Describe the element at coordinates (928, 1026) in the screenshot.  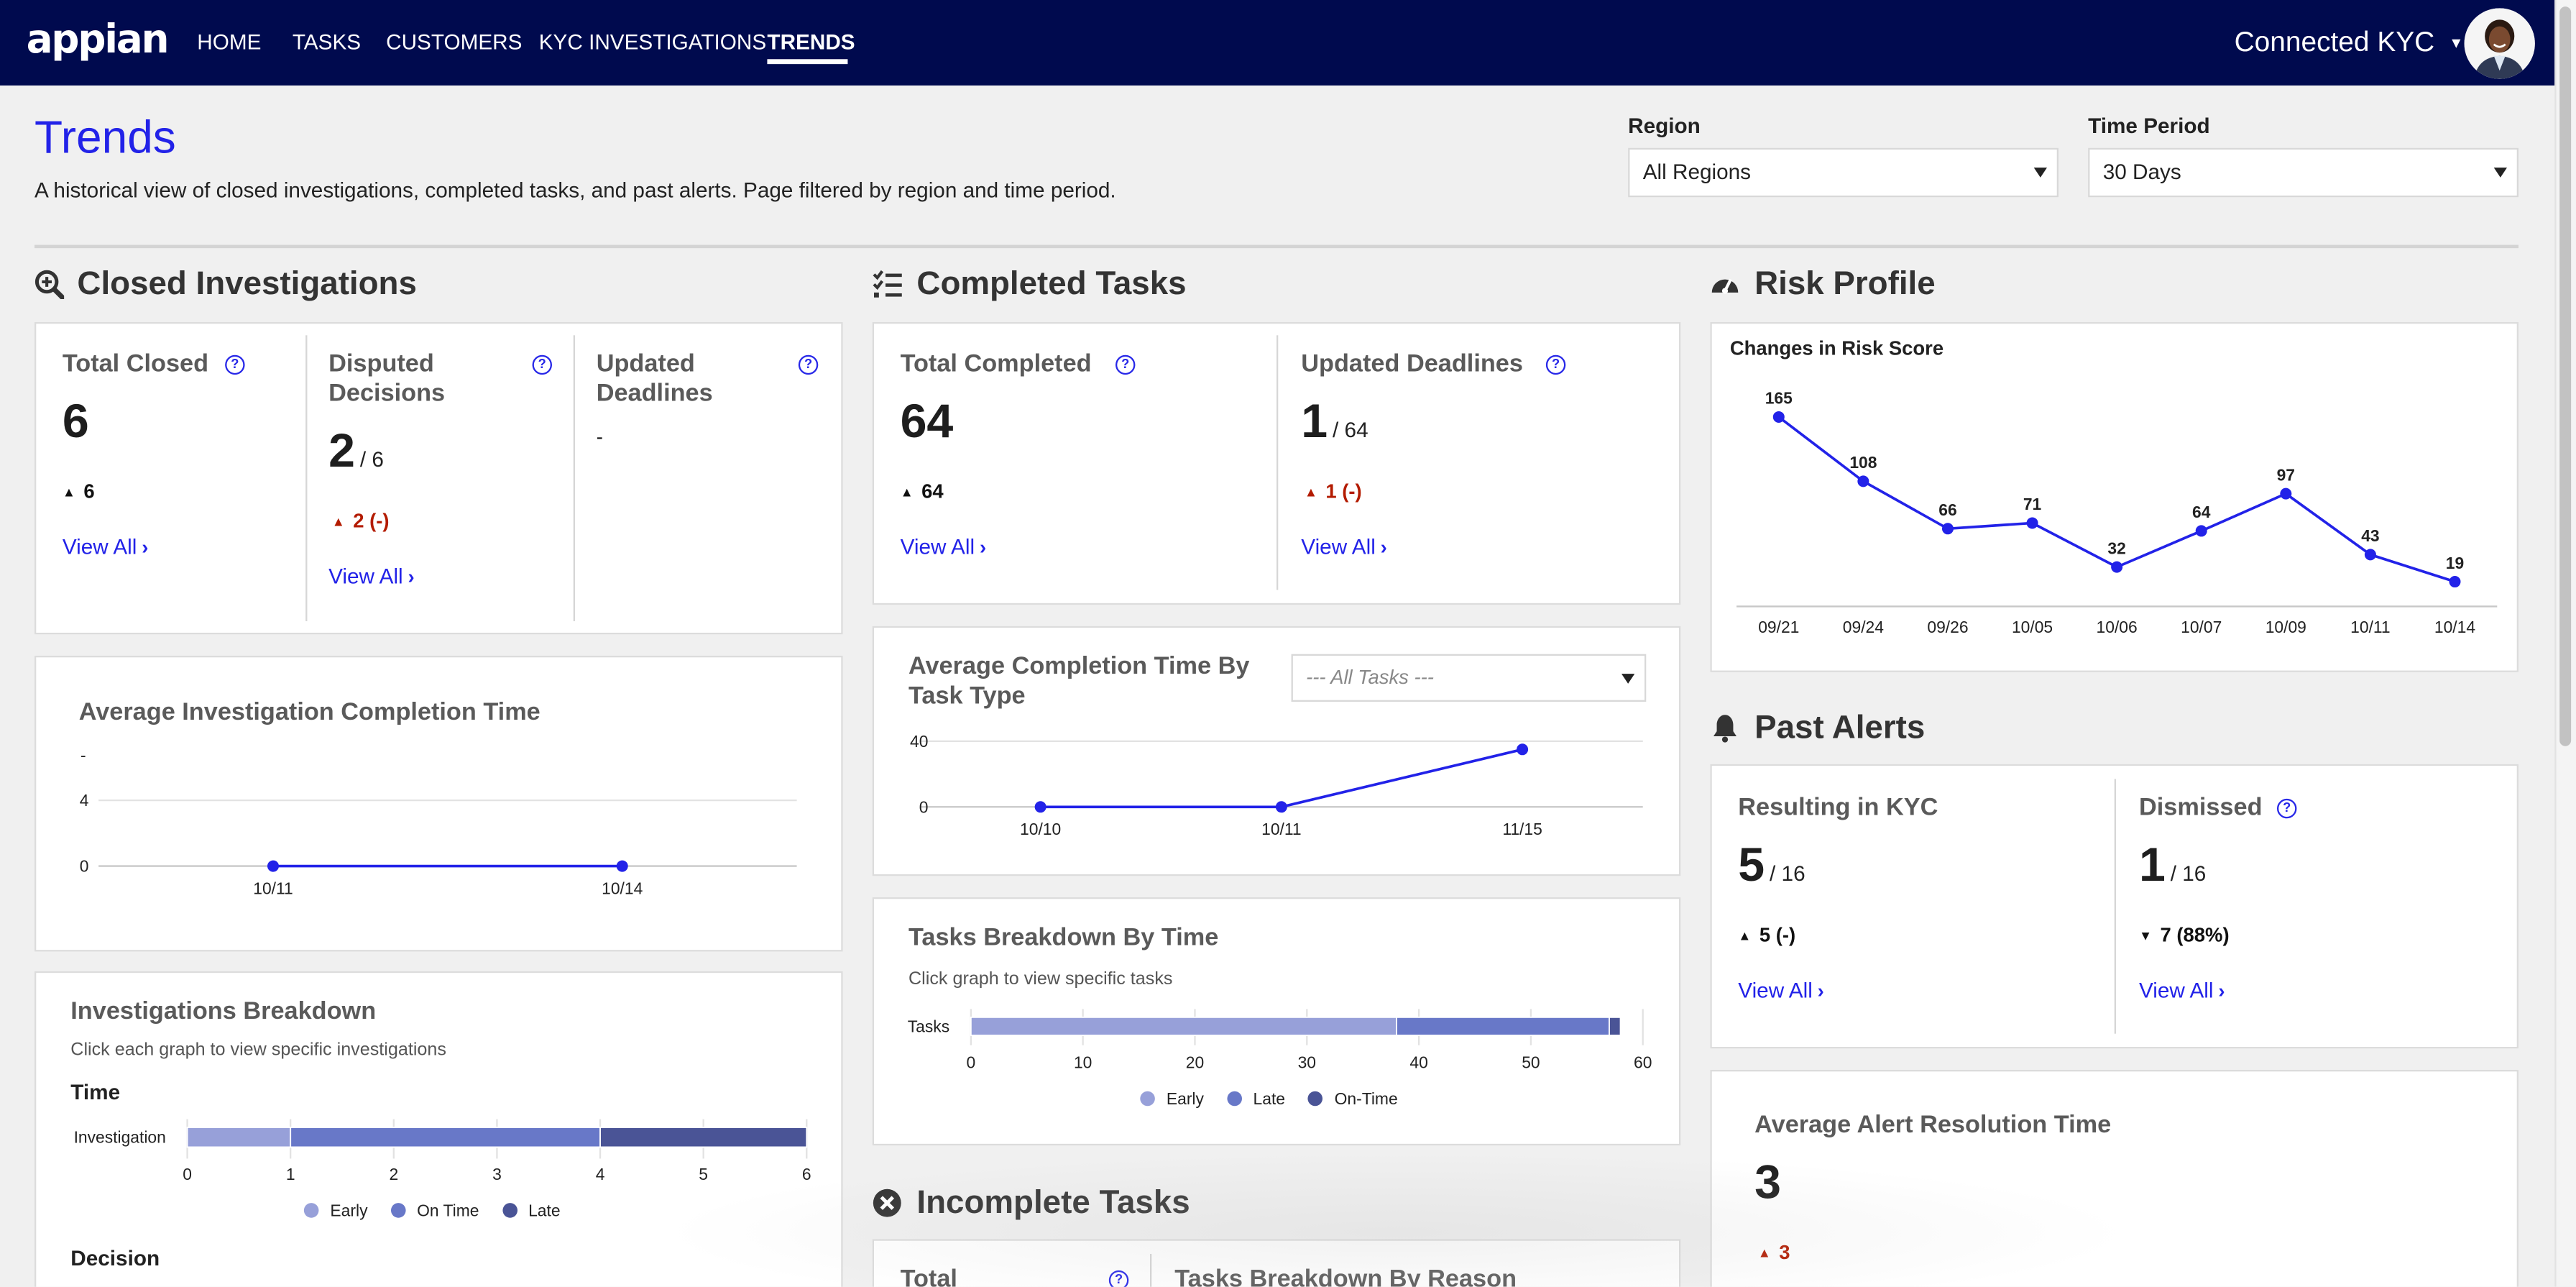
I see `category-label: Tasks` at that location.